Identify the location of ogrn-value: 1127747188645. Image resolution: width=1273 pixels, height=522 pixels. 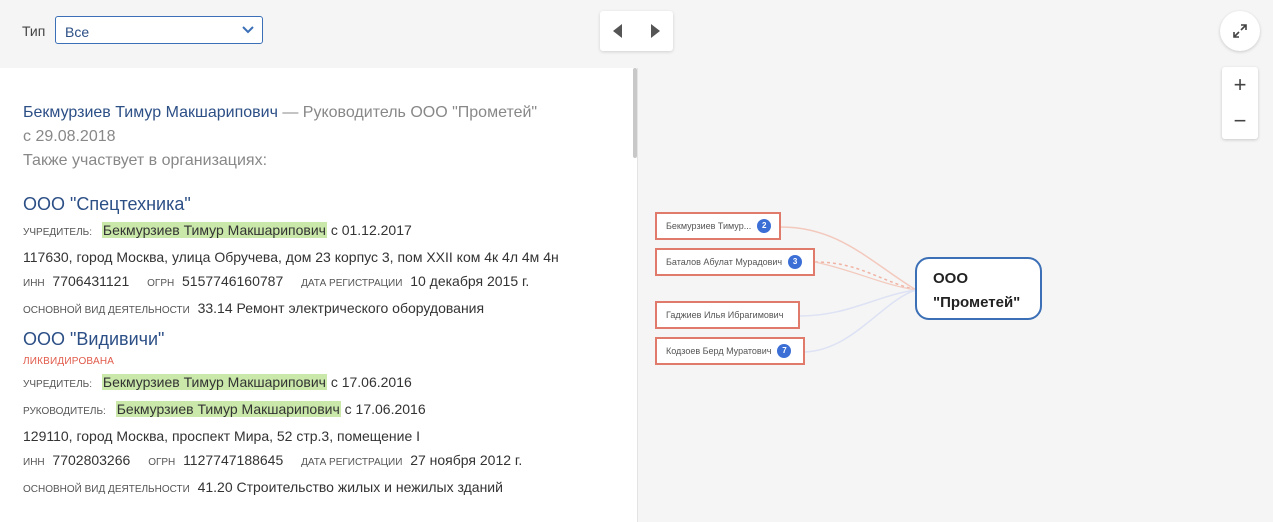
(233, 460).